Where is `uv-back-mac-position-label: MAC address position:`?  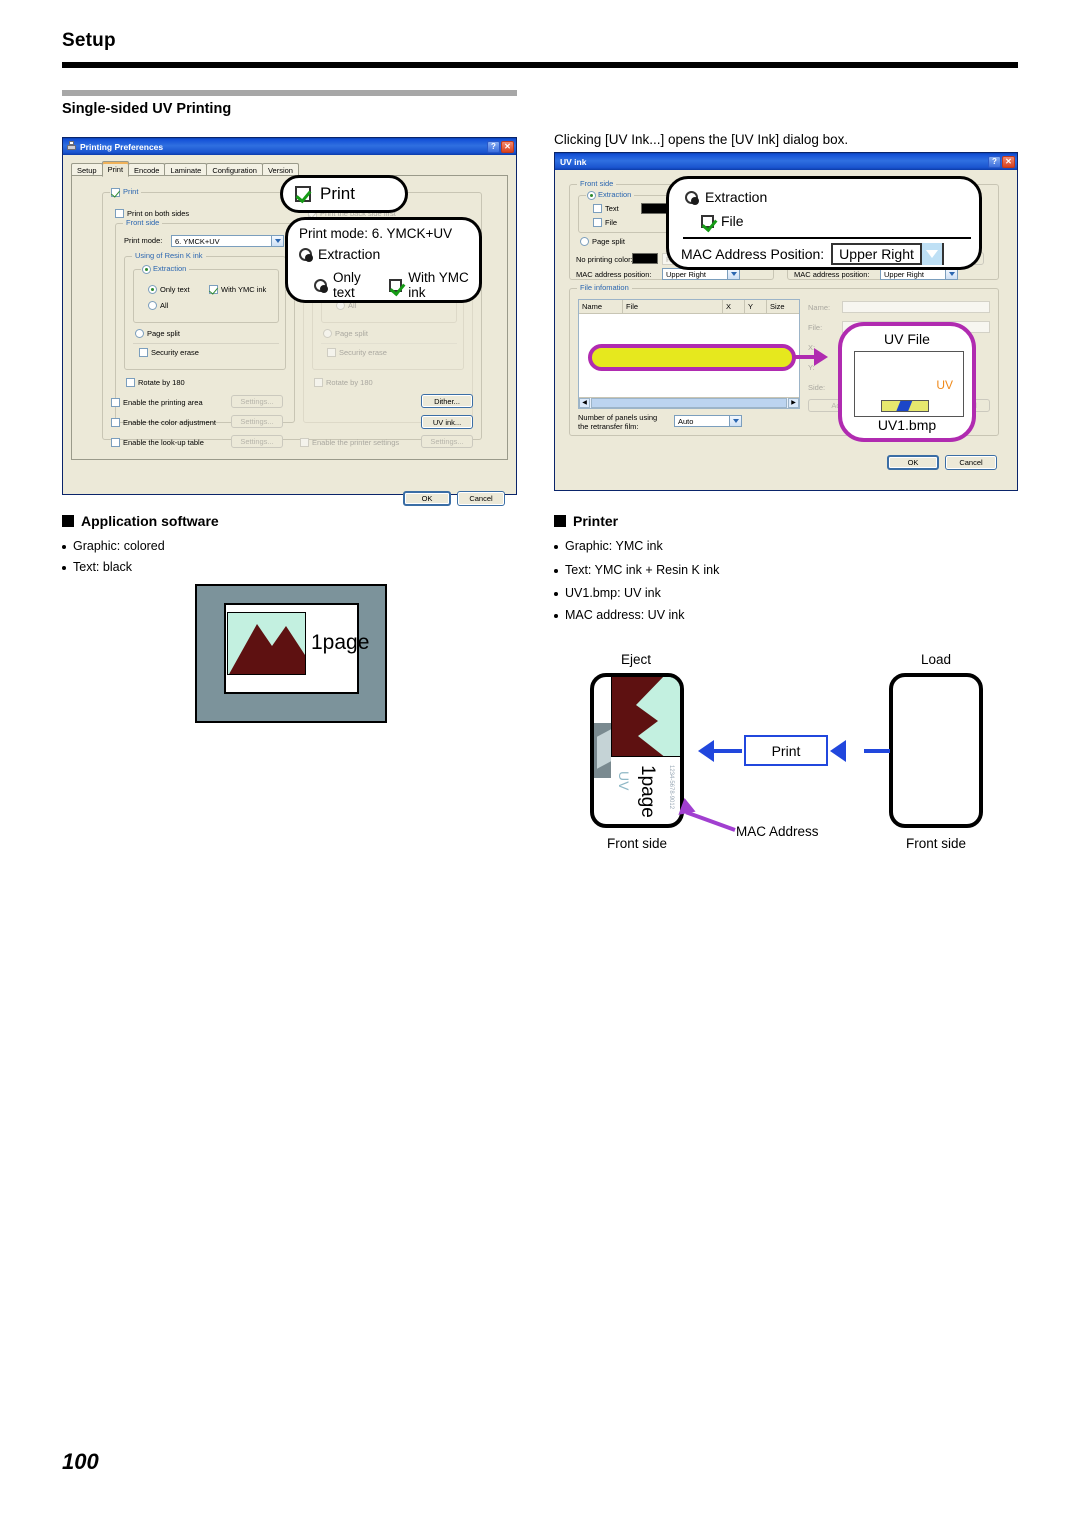
uv-back-mac-position-label: MAC address position: is located at coordinates (832, 274).